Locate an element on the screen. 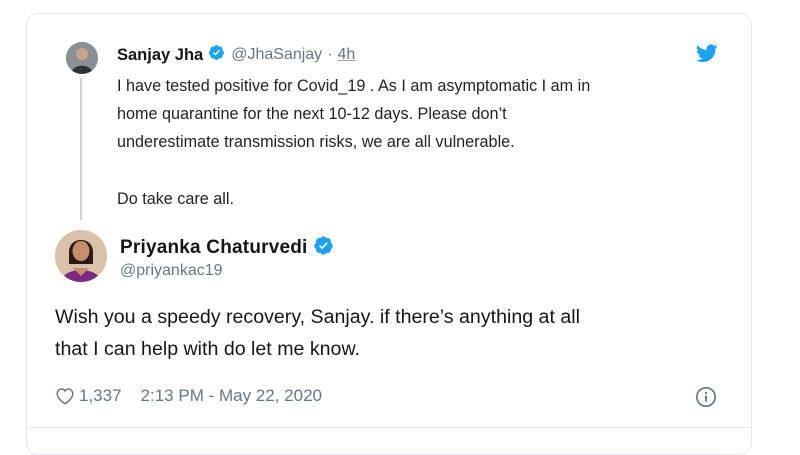  like-button: 1,337 is located at coordinates (88, 396).